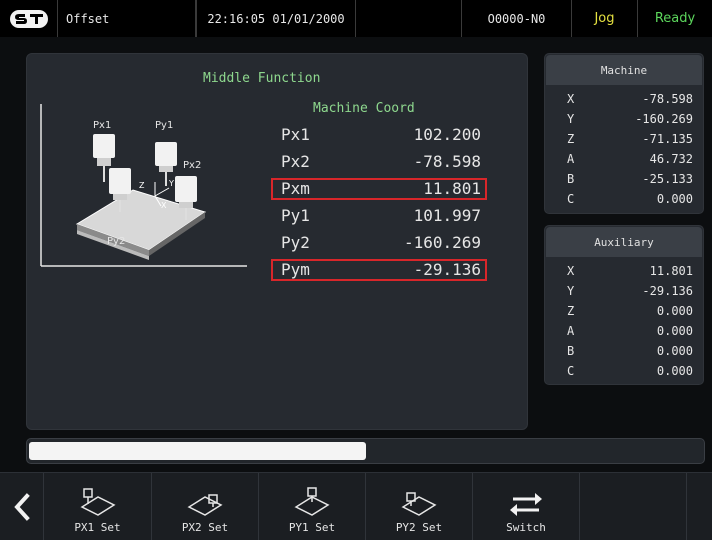 This screenshot has width=712, height=540. Describe the element at coordinates (625, 292) in the screenshot. I see `aux-axis-row: Y -29.136` at that location.